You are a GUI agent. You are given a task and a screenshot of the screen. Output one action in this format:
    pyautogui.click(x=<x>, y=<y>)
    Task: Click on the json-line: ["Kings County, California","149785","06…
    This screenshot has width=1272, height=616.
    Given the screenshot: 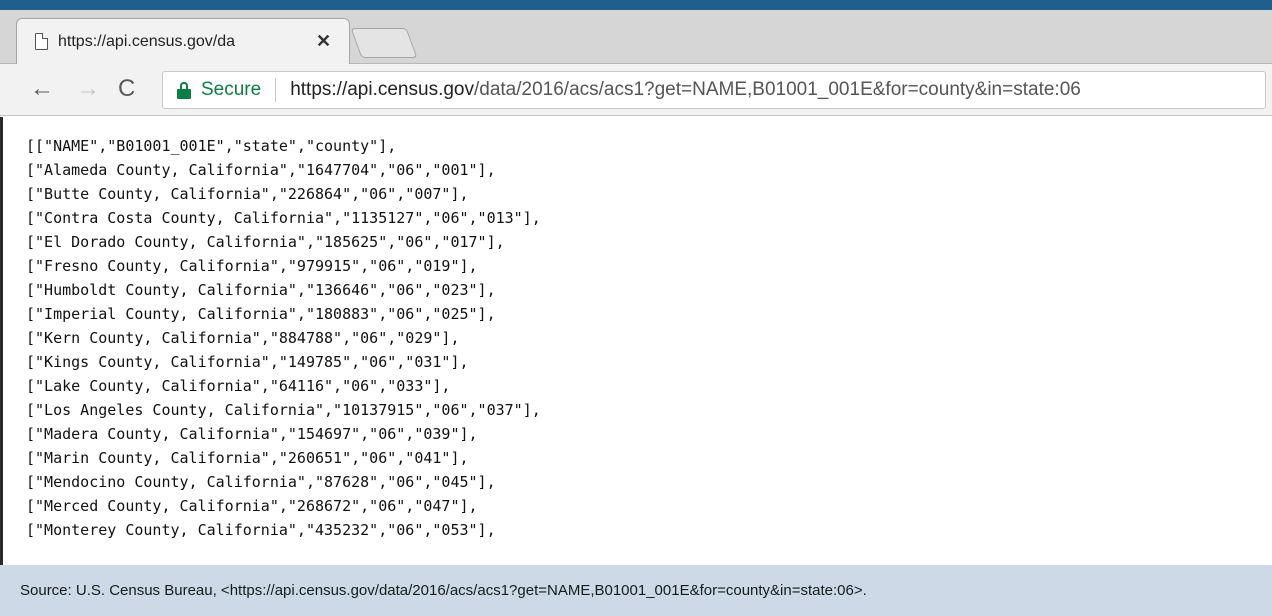 What is the action you would take?
    pyautogui.click(x=247, y=362)
    